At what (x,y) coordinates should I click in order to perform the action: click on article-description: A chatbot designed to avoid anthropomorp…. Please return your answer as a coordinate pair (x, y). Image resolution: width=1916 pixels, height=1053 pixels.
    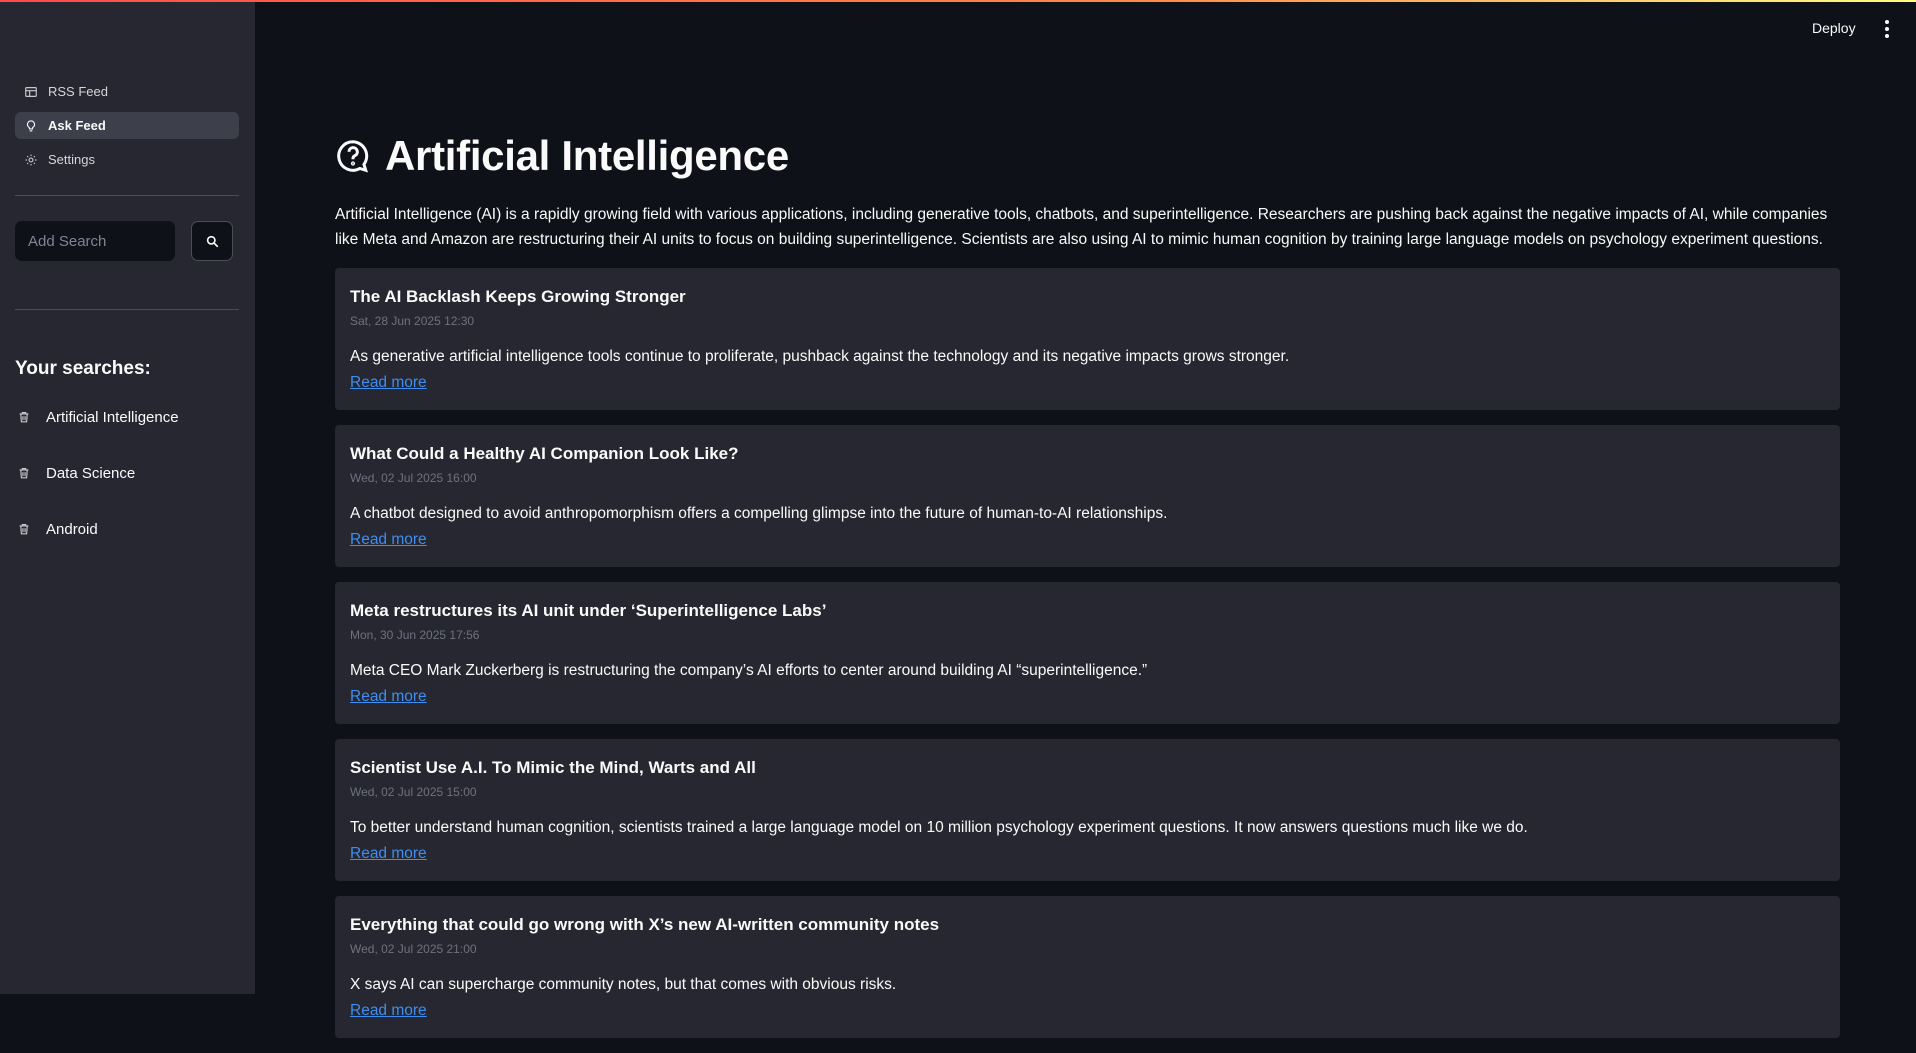
    Looking at the image, I should click on (759, 513).